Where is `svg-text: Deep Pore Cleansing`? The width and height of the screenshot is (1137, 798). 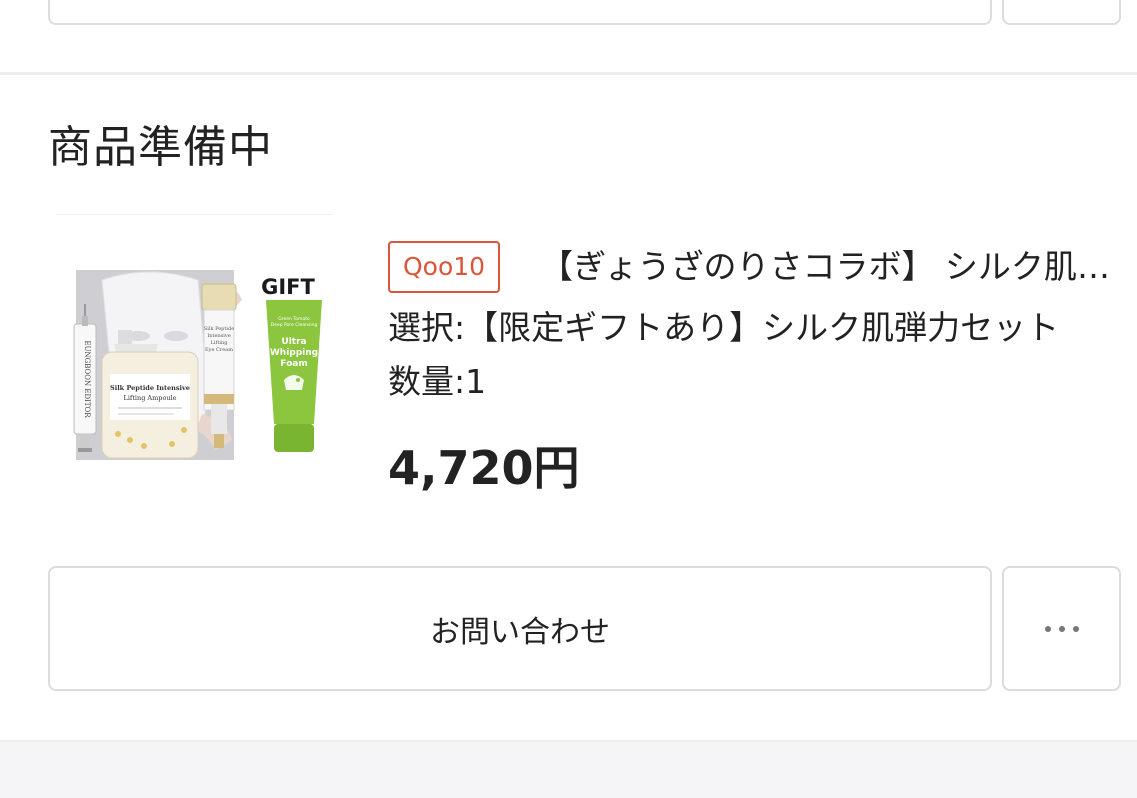
svg-text: Deep Pore Cleansing is located at coordinates (294, 325).